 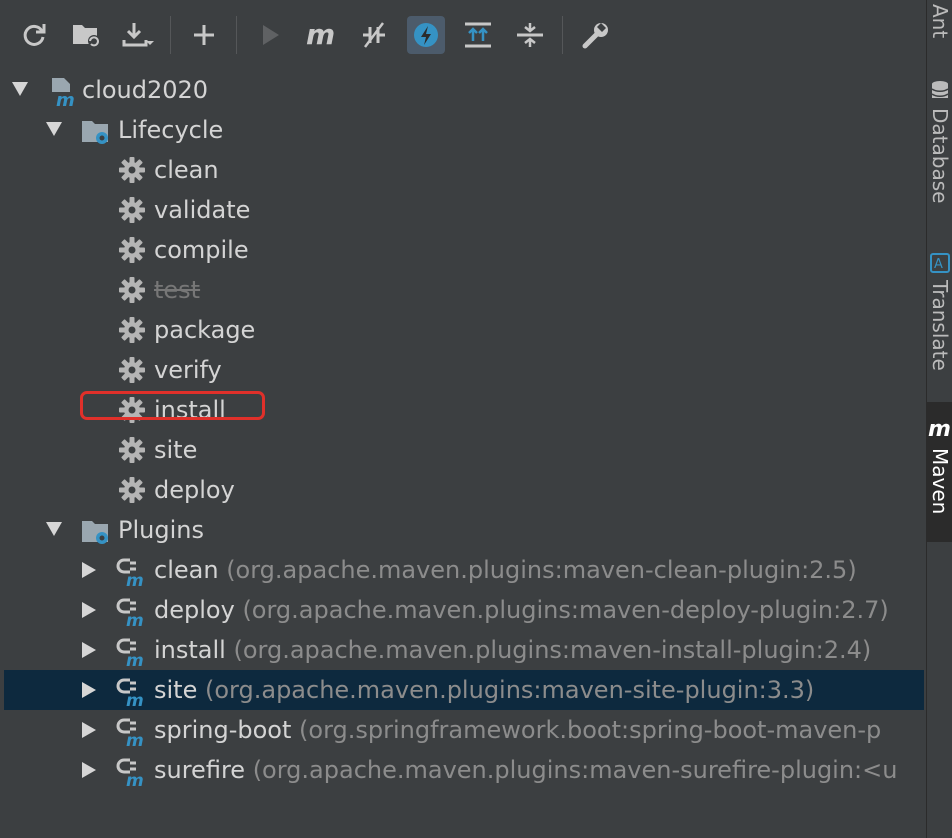 I want to click on lifecycle-folder-icon, so click(x=95, y=131).